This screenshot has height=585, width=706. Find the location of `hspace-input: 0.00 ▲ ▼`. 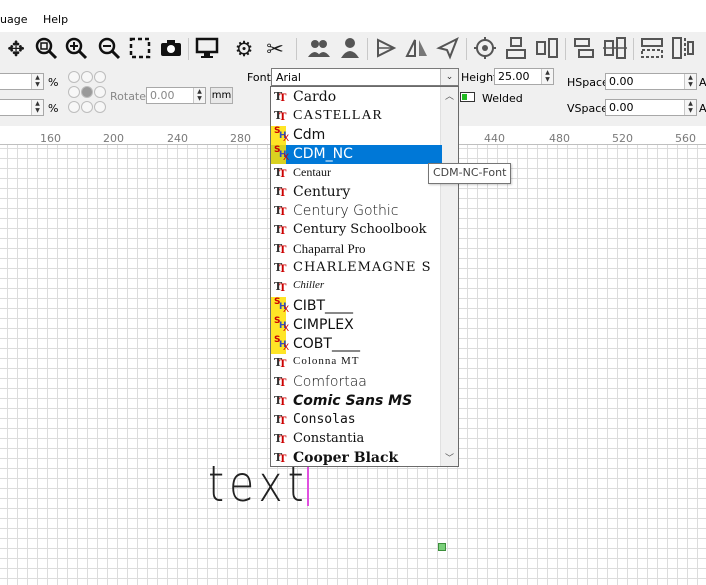

hspace-input: 0.00 ▲ ▼ is located at coordinates (651, 81).